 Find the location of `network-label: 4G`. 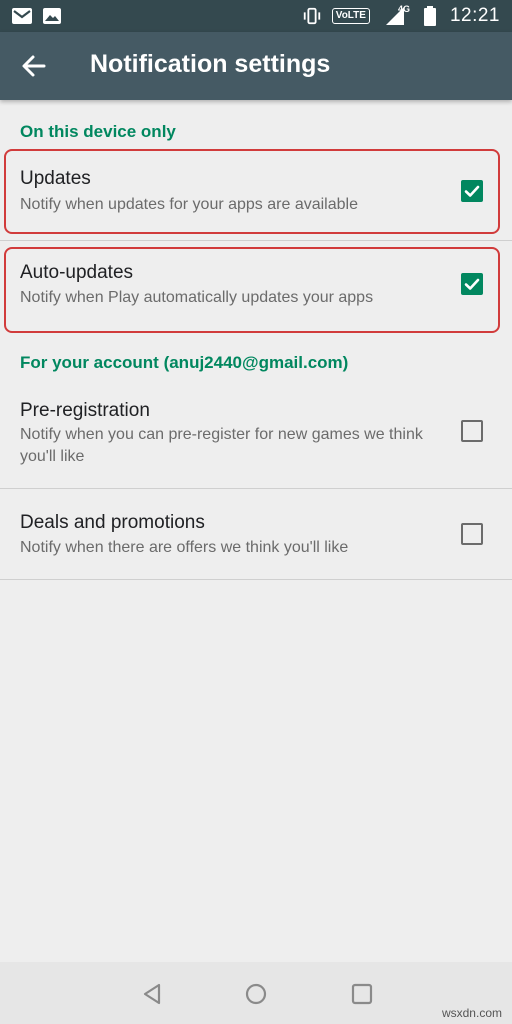

network-label: 4G is located at coordinates (403, 9).